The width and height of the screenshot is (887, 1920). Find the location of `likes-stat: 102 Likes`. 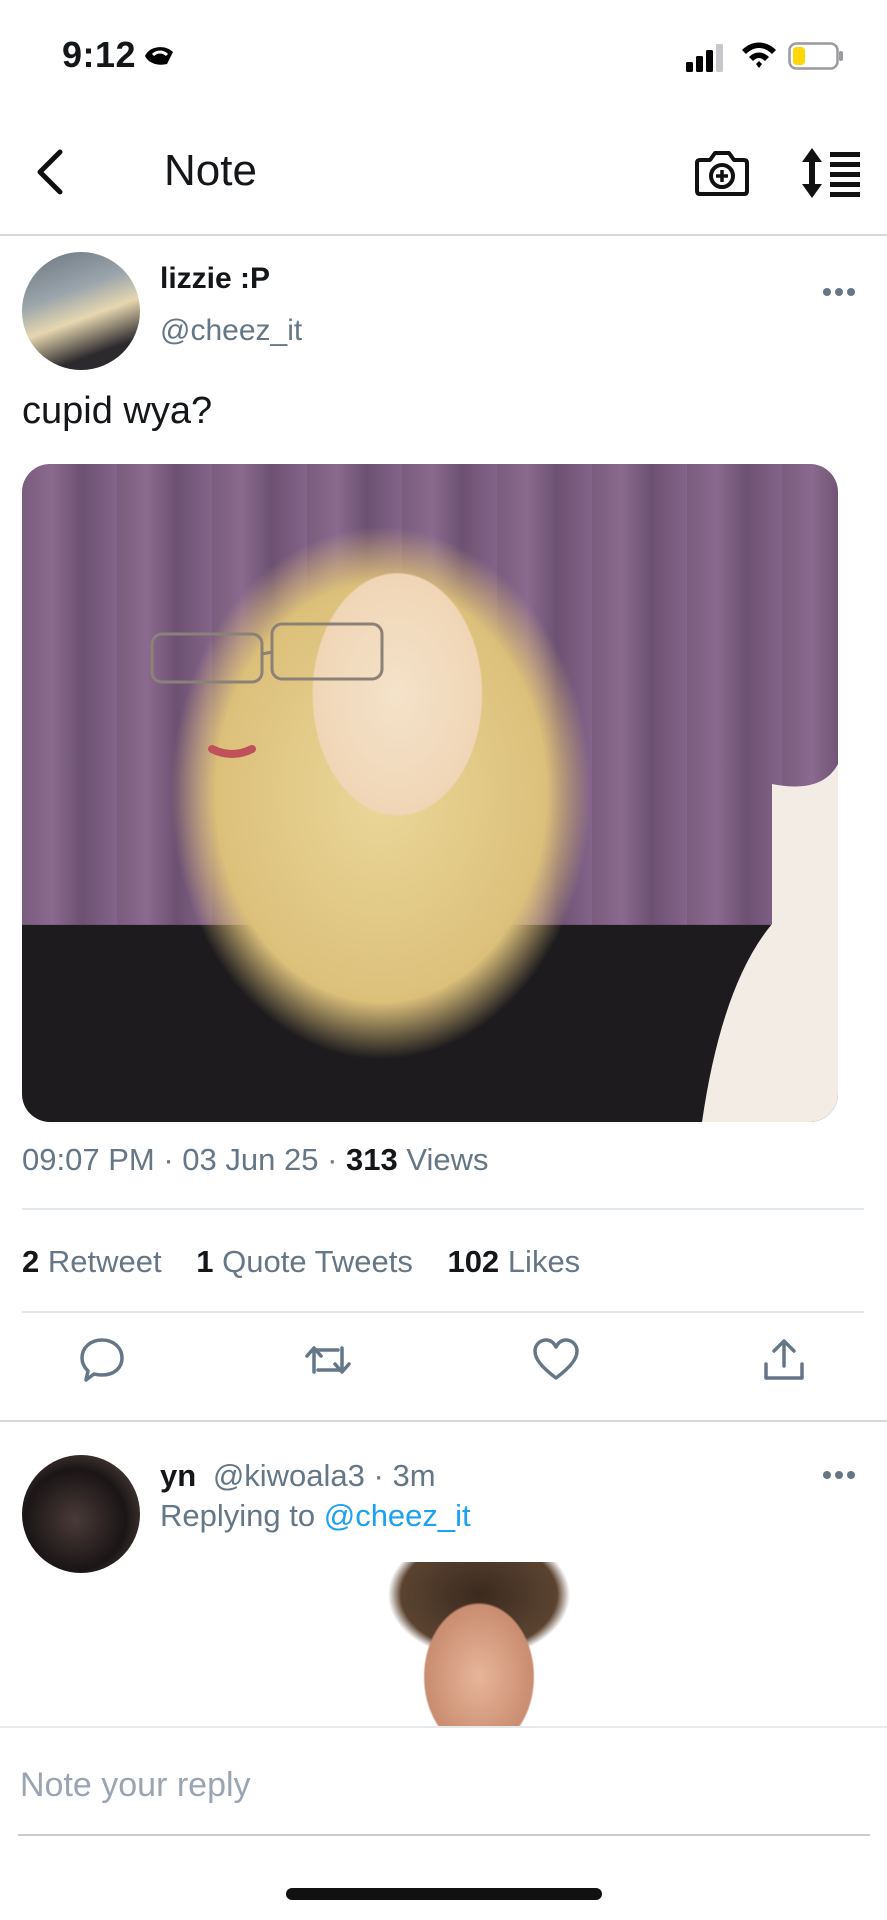

likes-stat: 102 Likes is located at coordinates (513, 1261).